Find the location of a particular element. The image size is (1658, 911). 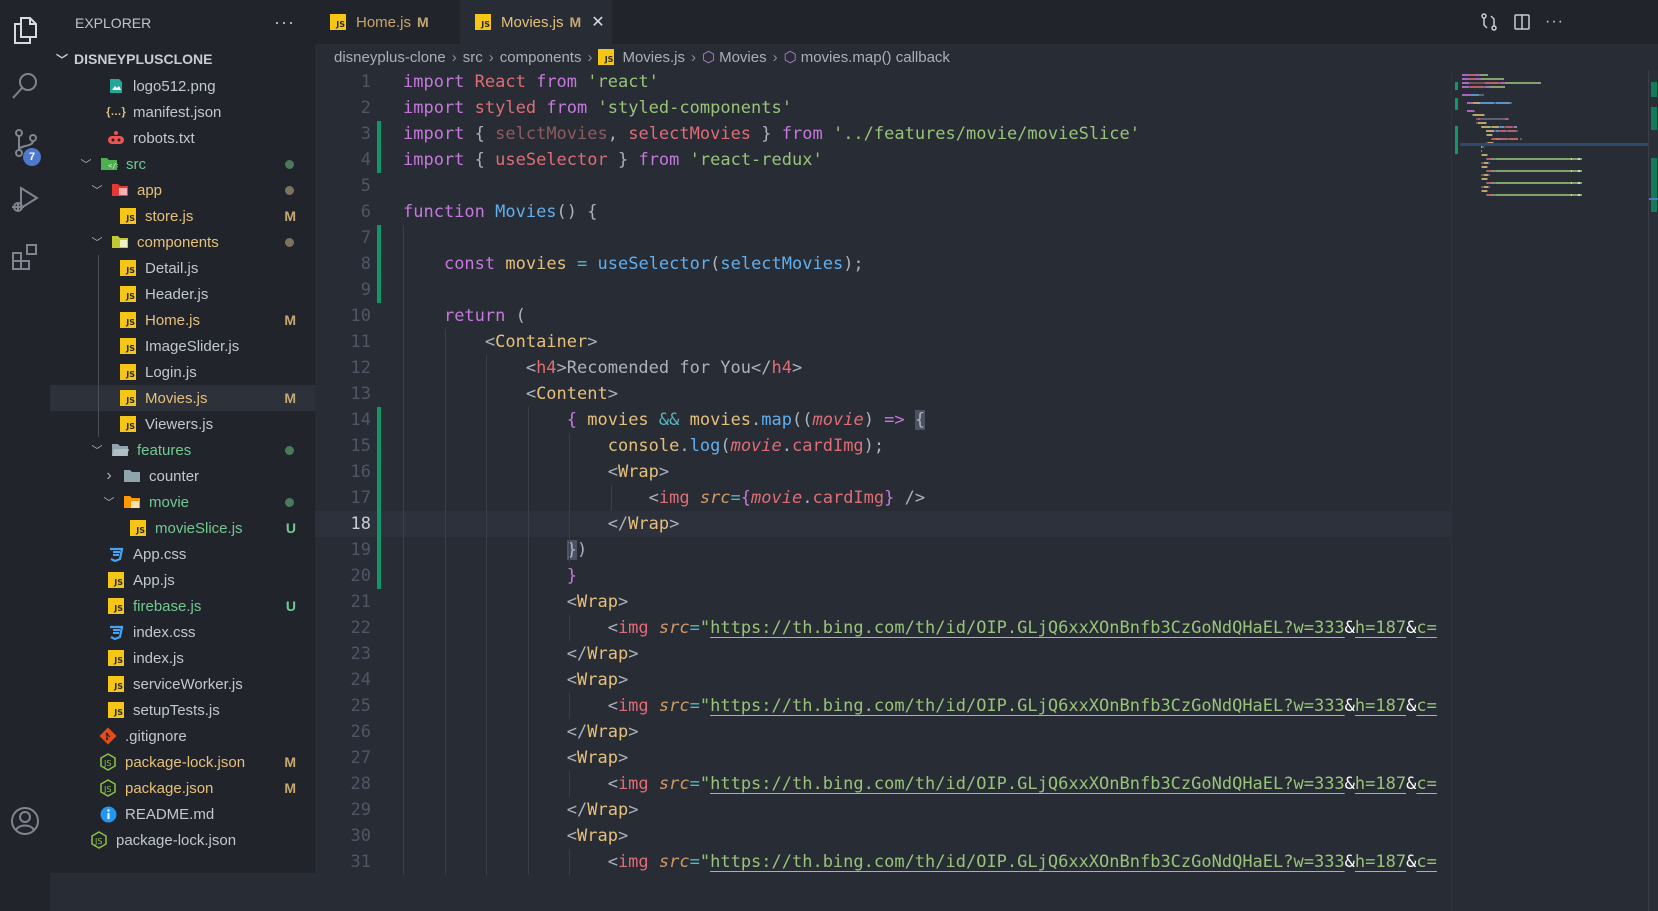

vertical-scrollbar is located at coordinates (1653, 490).